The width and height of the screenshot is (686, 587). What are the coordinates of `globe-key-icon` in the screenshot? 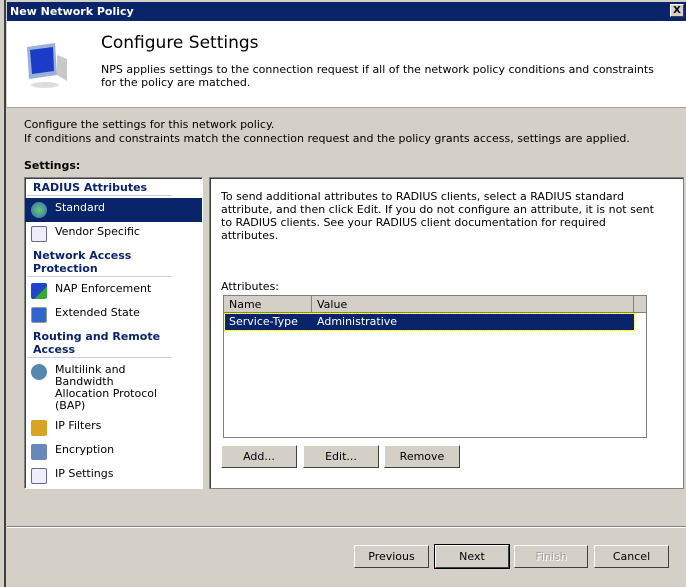 It's located at (39, 210).